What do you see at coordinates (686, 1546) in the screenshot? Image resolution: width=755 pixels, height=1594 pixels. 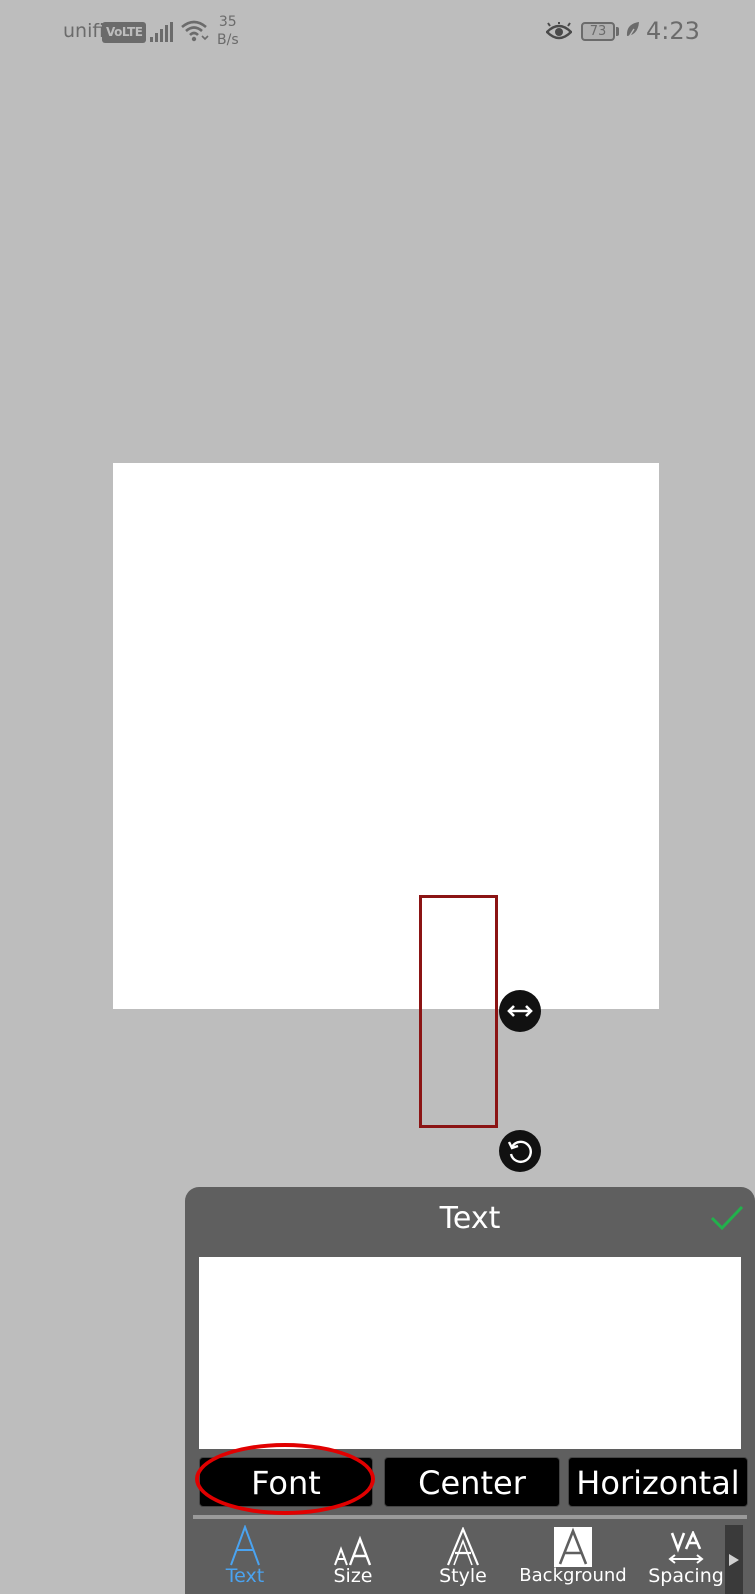 I see `letter-spacing-icon` at bounding box center [686, 1546].